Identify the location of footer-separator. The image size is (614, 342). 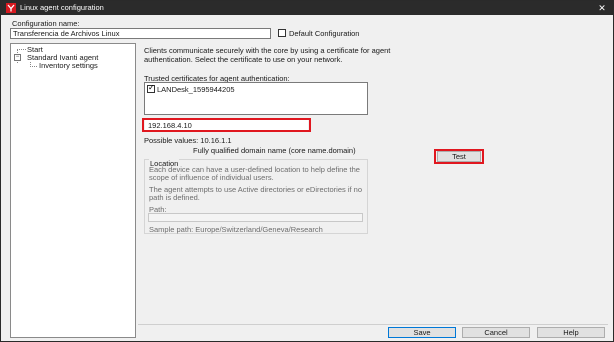
(373, 324).